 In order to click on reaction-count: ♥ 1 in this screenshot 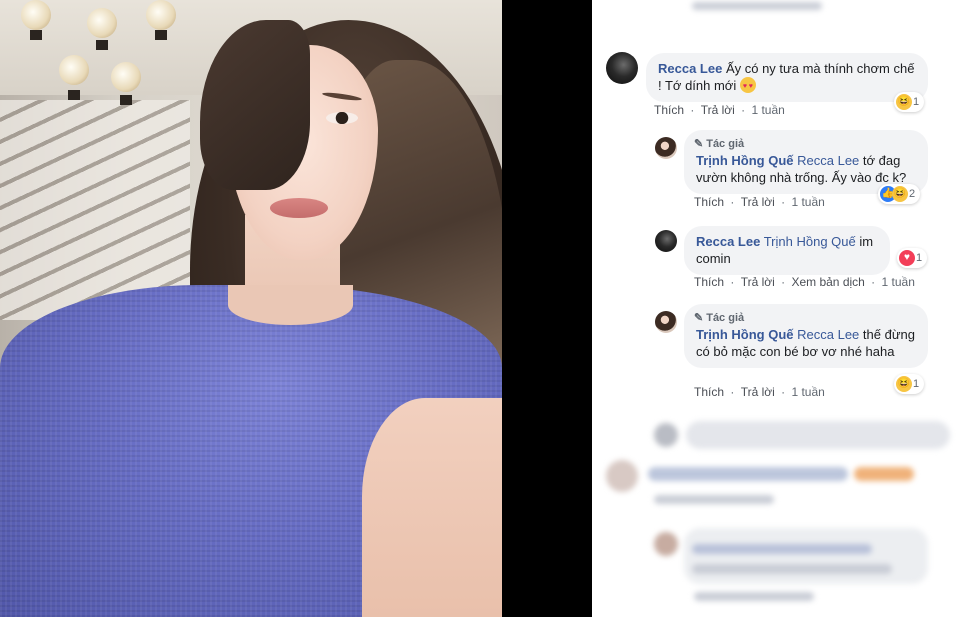, I will do `click(912, 258)`.